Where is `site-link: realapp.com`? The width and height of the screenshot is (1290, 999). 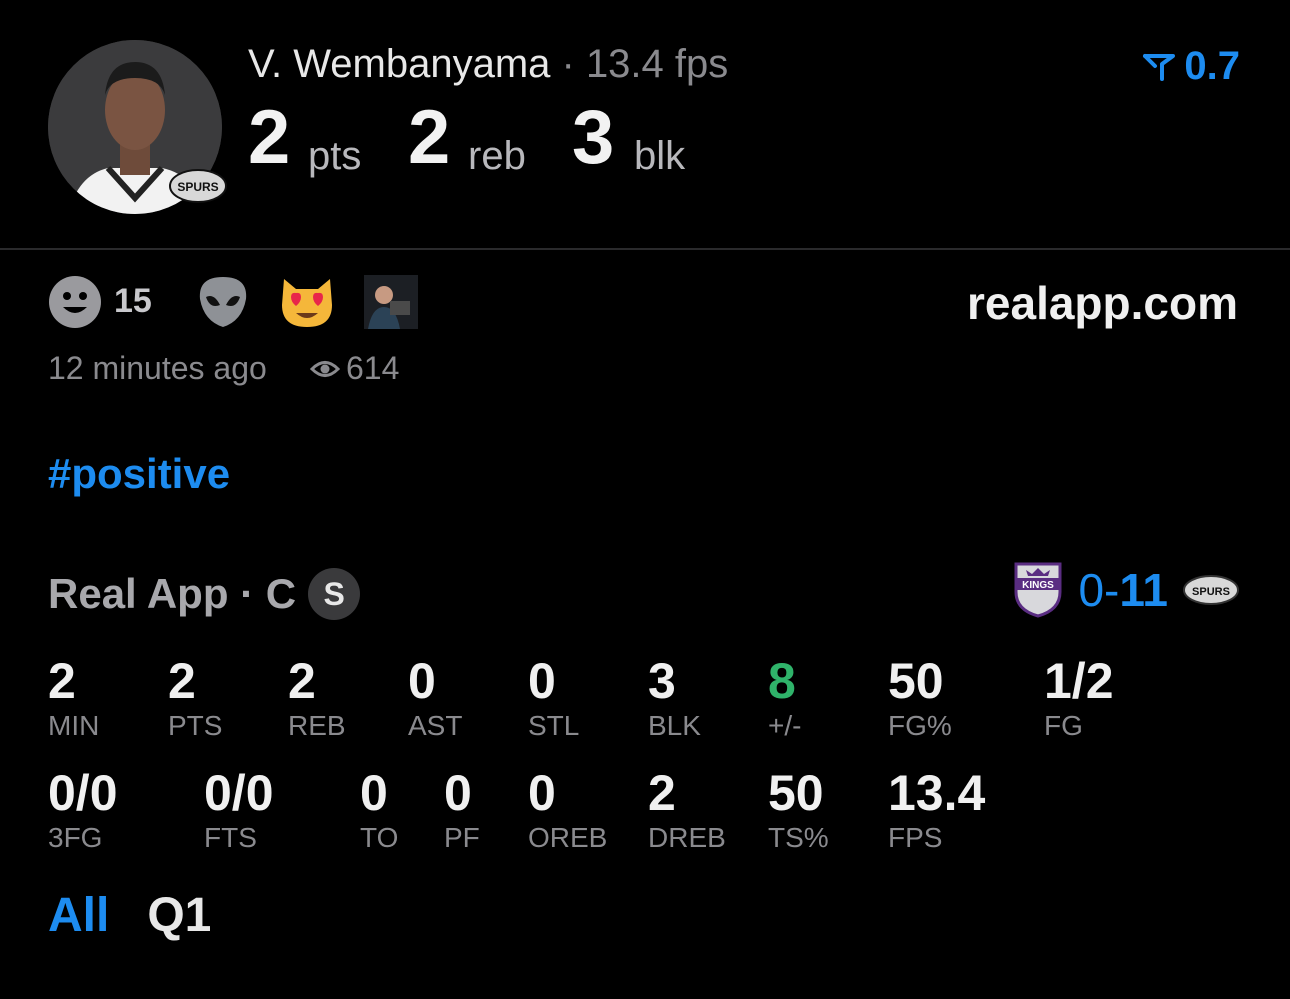 site-link: realapp.com is located at coordinates (1102, 303).